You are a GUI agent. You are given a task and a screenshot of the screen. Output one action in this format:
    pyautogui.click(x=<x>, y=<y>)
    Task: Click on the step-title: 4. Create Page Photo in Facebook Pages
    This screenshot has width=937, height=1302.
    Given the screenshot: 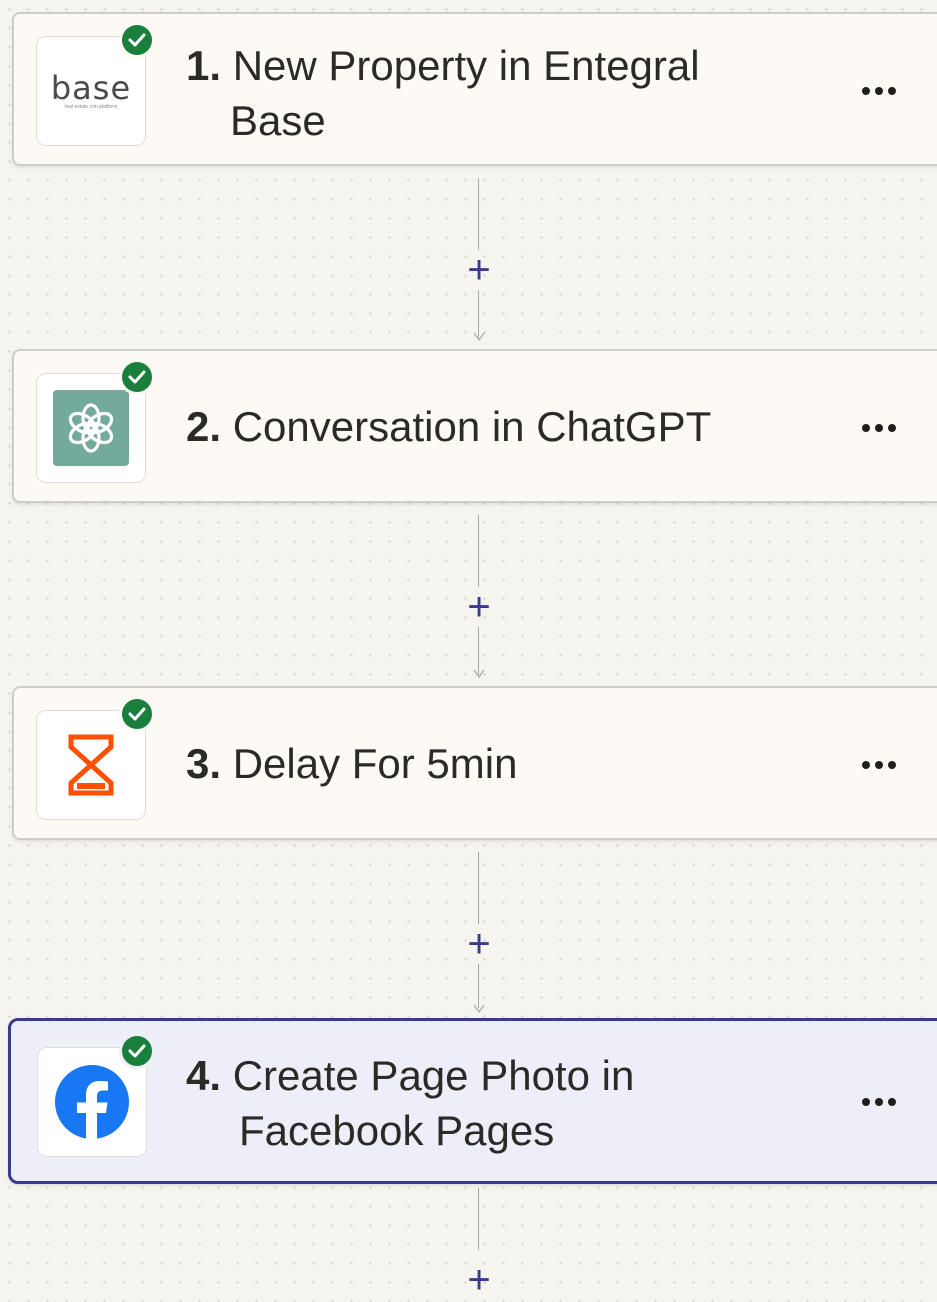 What is the action you would take?
    pyautogui.click(x=486, y=1103)
    